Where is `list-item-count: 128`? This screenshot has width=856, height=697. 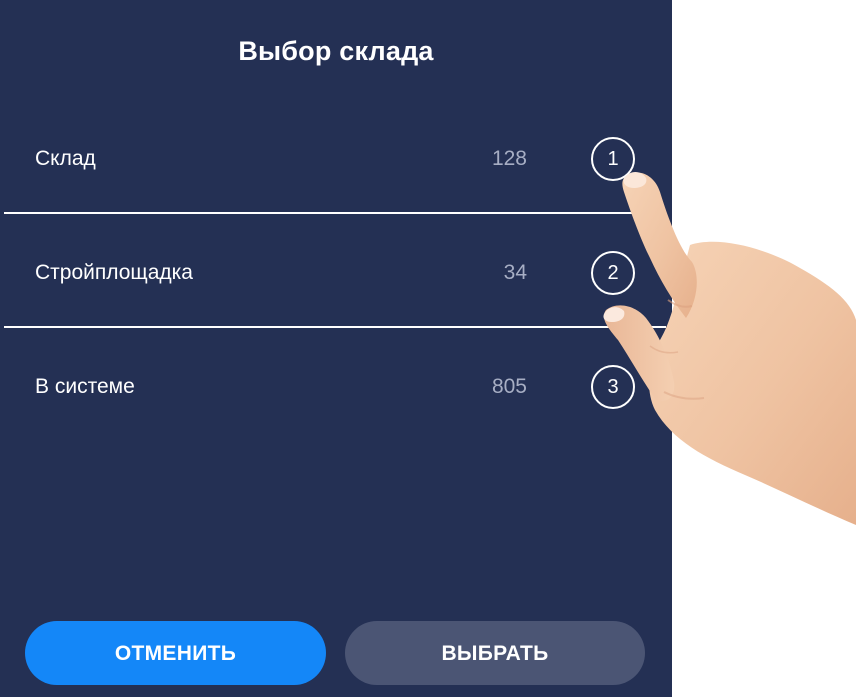
list-item-count: 128 is located at coordinates (509, 158).